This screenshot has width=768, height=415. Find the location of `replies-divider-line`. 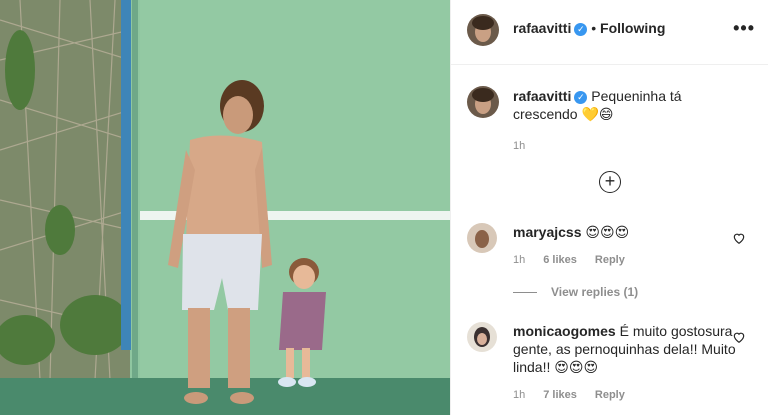

replies-divider-line is located at coordinates (525, 293).